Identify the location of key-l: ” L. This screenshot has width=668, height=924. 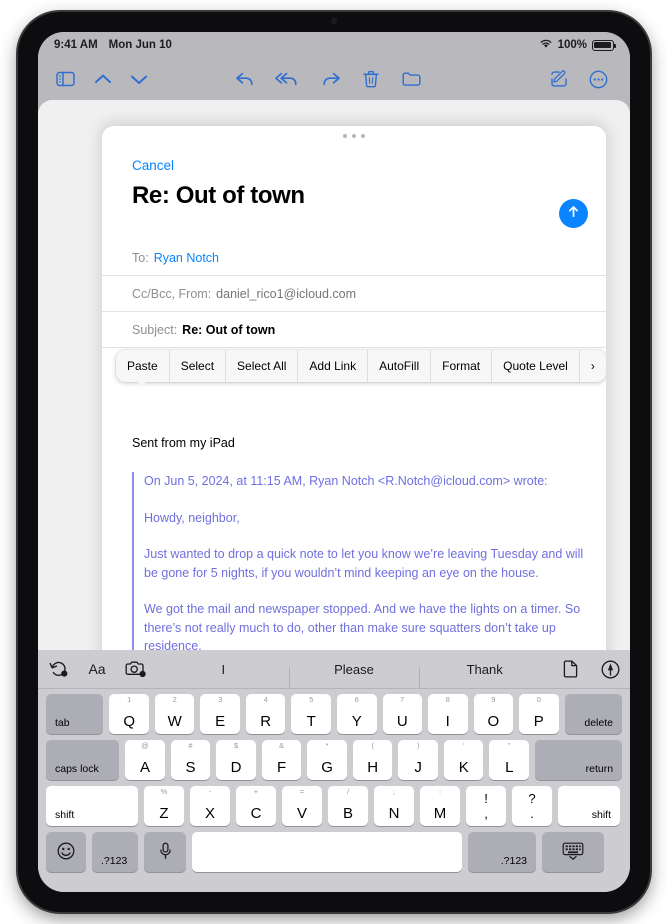
(509, 760).